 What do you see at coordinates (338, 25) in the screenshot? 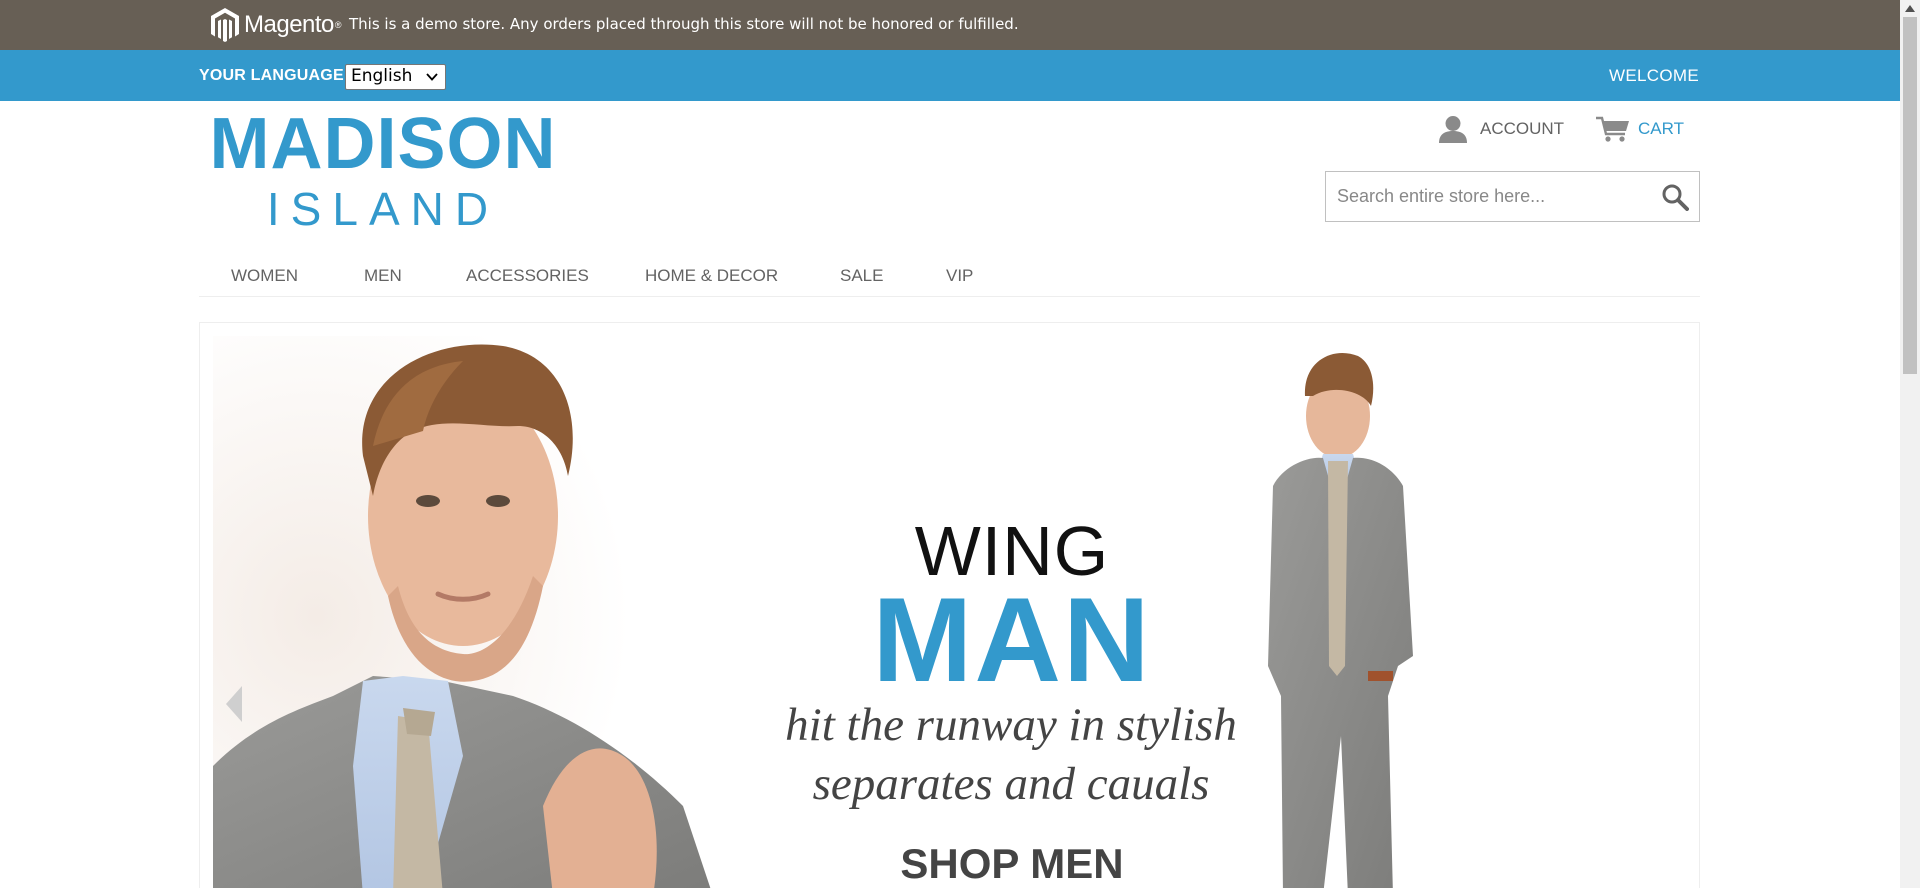
I see `trademark-mark: ®` at bounding box center [338, 25].